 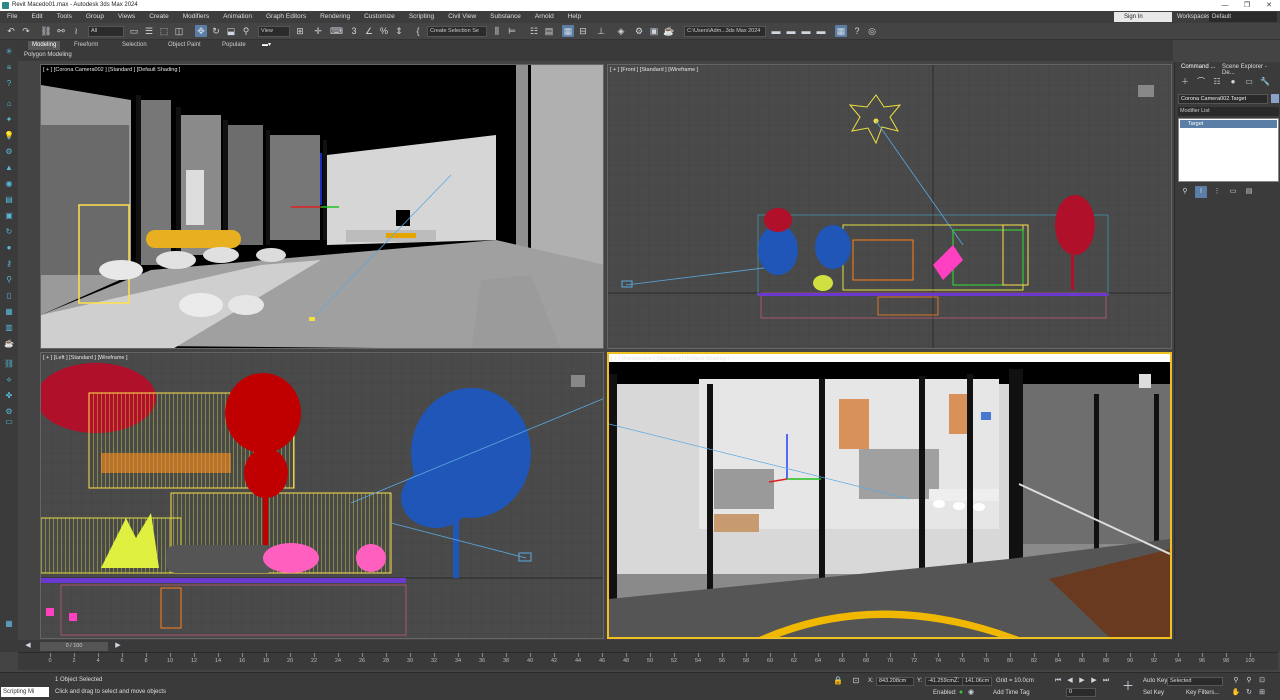 I want to click on layers-icon: ≡, so click(x=9, y=67).